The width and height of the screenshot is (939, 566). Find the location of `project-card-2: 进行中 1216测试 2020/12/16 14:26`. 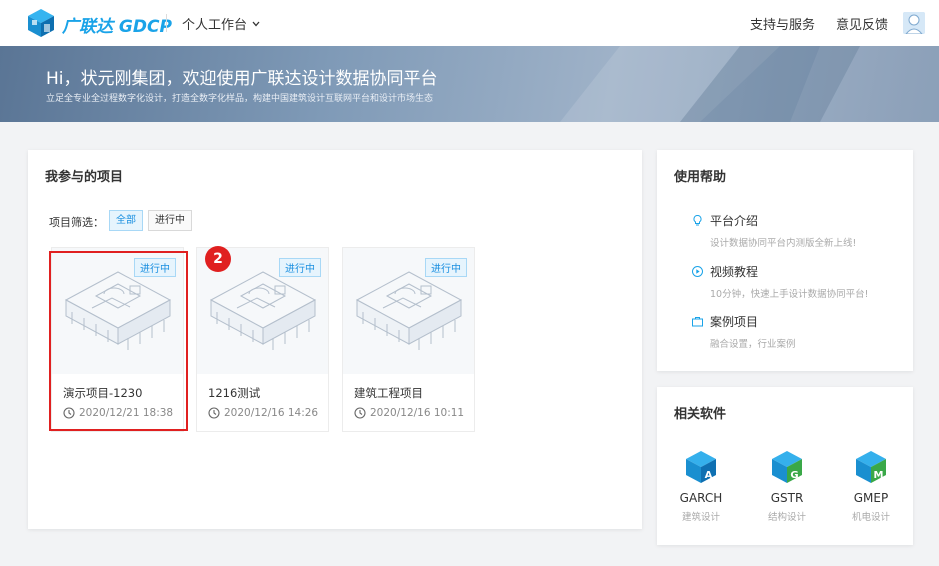

project-card-2: 进行中 1216测试 2020/12/16 14:26 is located at coordinates (262, 339).